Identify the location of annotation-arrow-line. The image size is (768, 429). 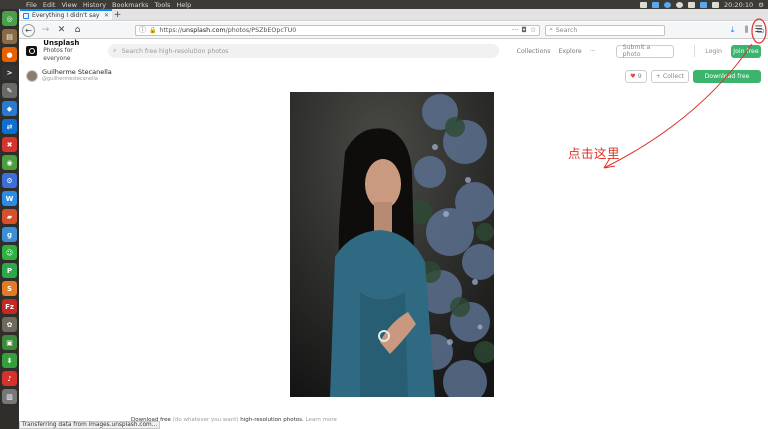
(678, 106).